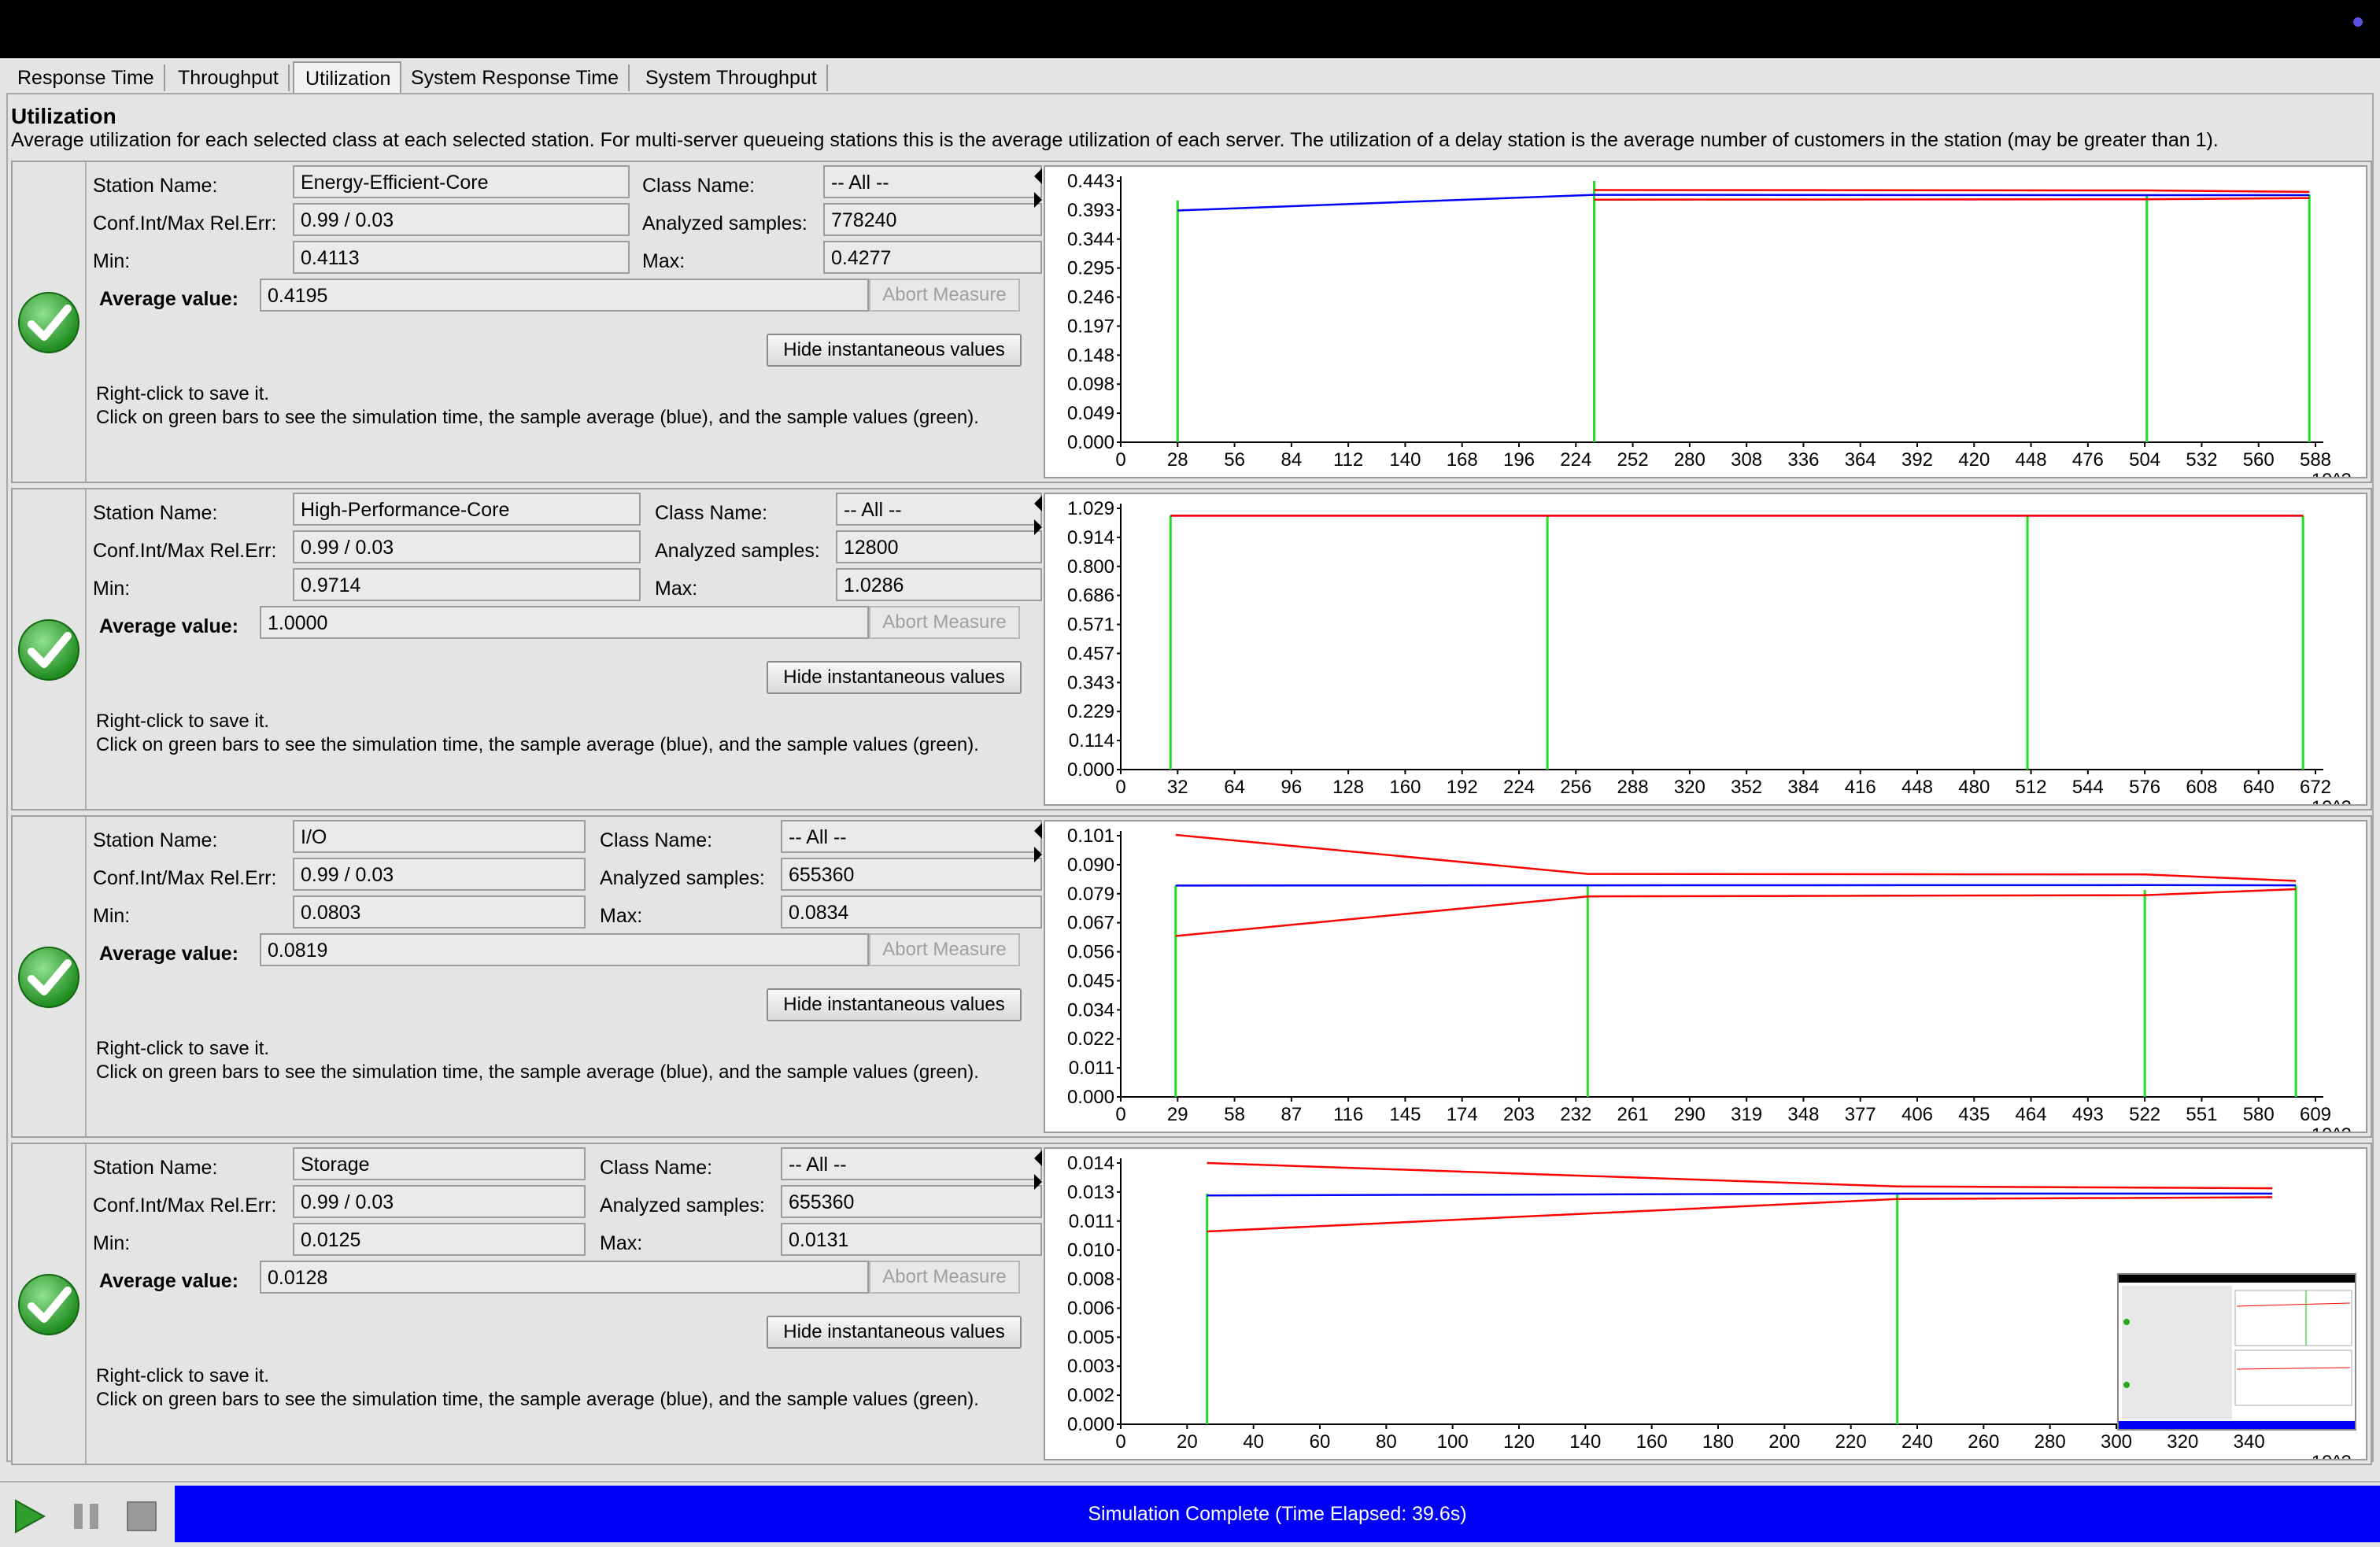  I want to click on tab-system-throughput: System Throughput, so click(731, 78).